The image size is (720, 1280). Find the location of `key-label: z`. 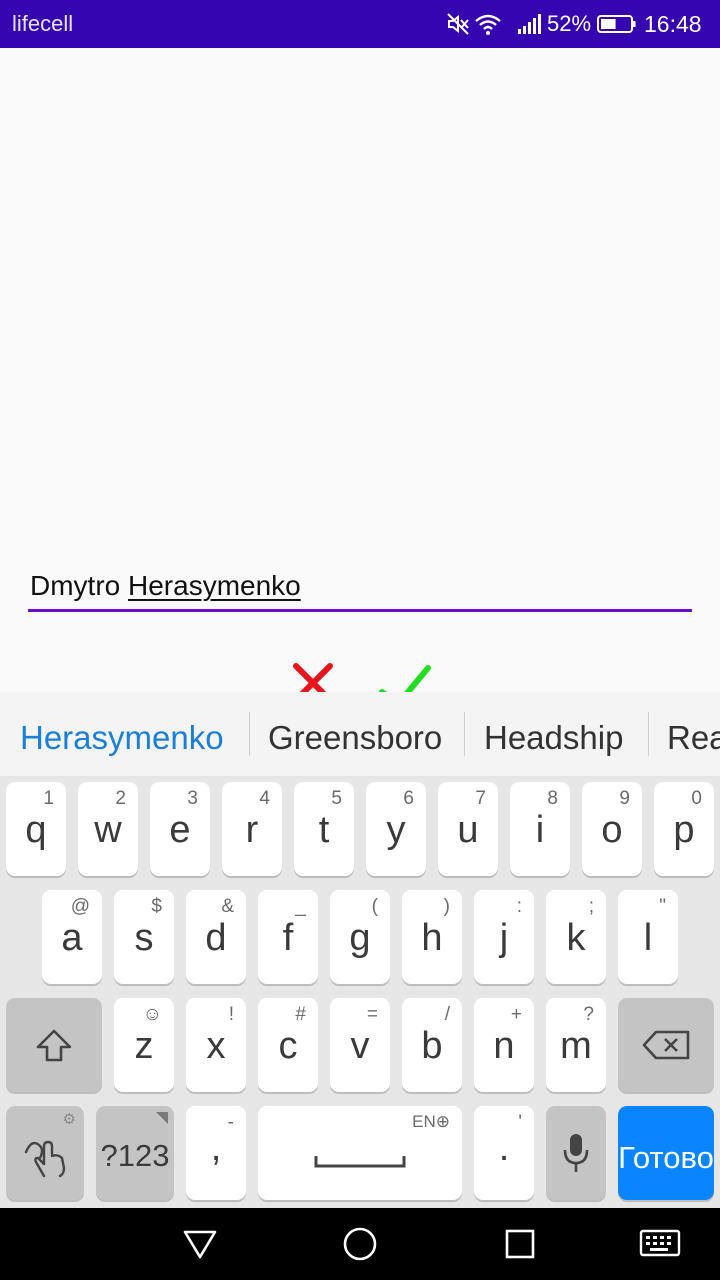

key-label: z is located at coordinates (144, 1046).